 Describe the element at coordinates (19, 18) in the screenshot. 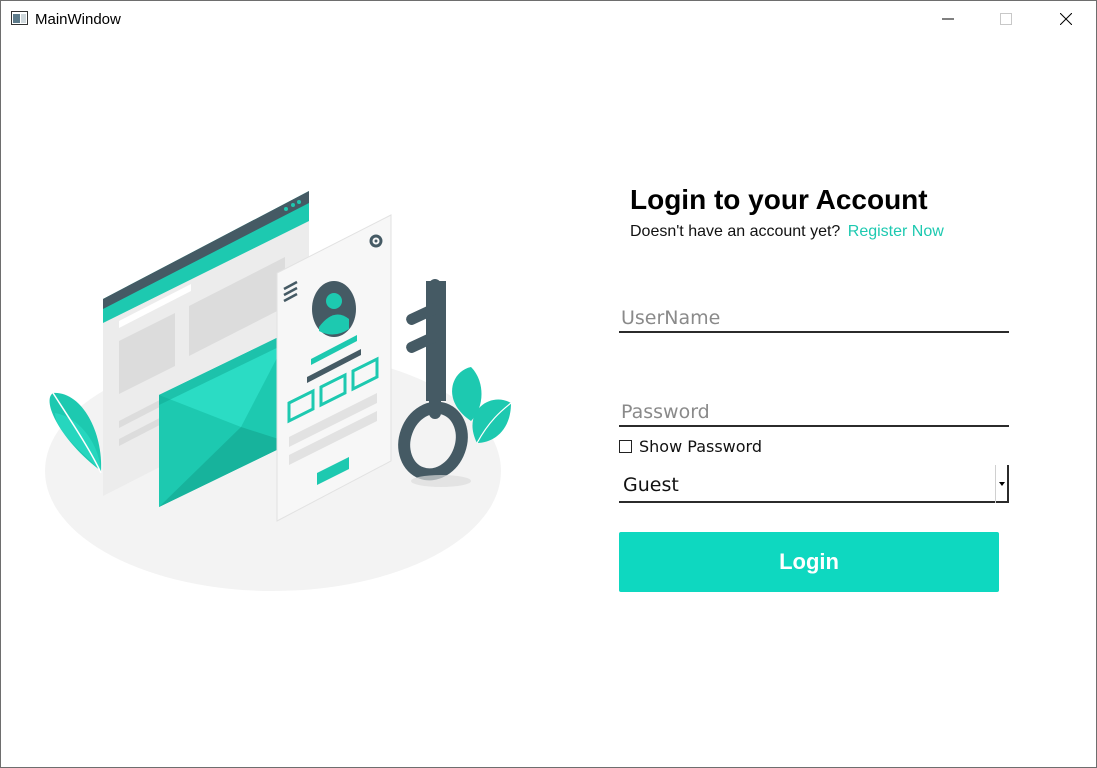

I see `app-window-icon` at that location.